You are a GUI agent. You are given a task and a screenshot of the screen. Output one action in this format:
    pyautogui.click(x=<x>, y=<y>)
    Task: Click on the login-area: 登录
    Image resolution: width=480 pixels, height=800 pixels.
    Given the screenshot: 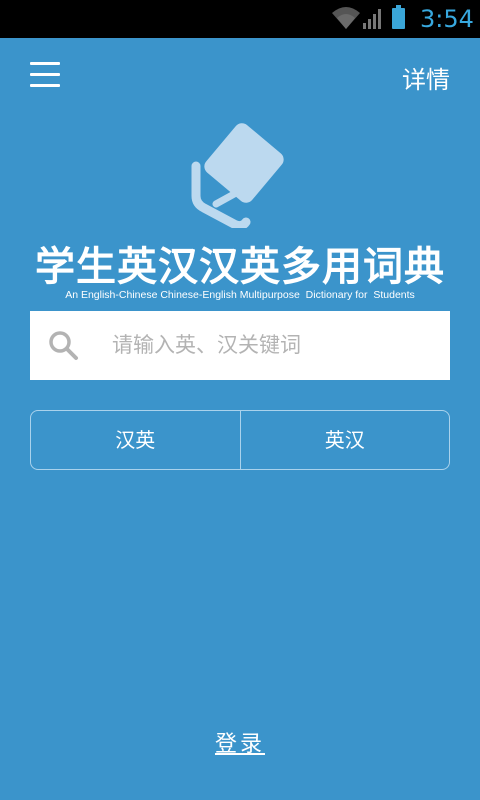 What is the action you would take?
    pyautogui.click(x=240, y=745)
    